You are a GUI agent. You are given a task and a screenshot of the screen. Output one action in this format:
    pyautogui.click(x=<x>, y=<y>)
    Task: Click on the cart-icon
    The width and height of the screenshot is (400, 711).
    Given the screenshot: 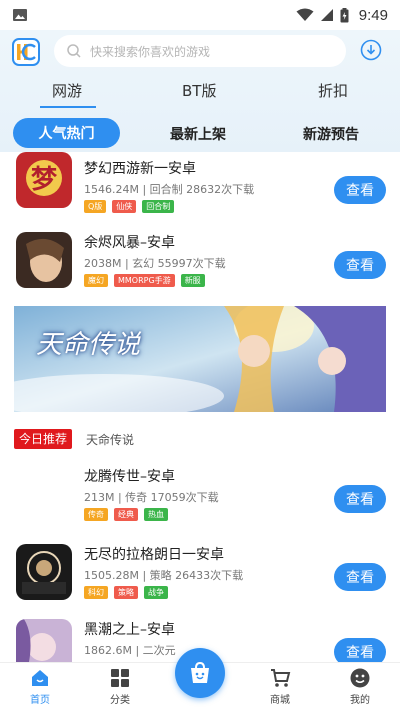 What is the action you would take?
    pyautogui.click(x=281, y=678)
    